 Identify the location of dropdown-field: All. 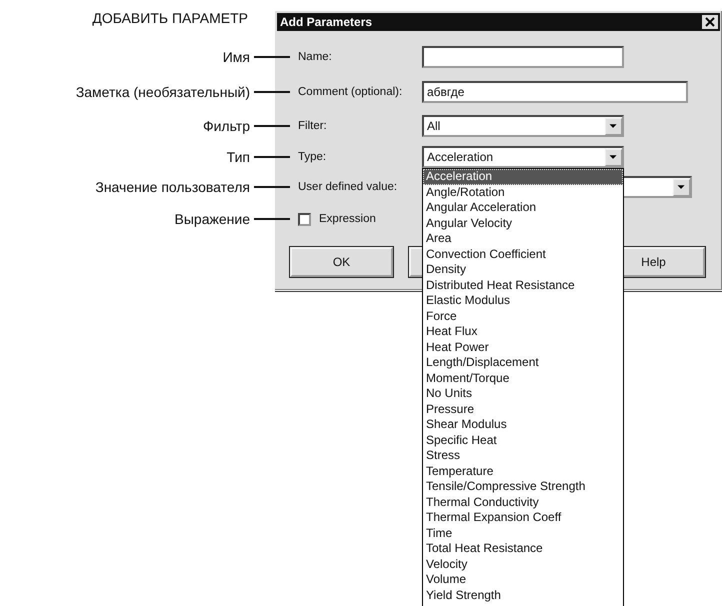
(523, 126).